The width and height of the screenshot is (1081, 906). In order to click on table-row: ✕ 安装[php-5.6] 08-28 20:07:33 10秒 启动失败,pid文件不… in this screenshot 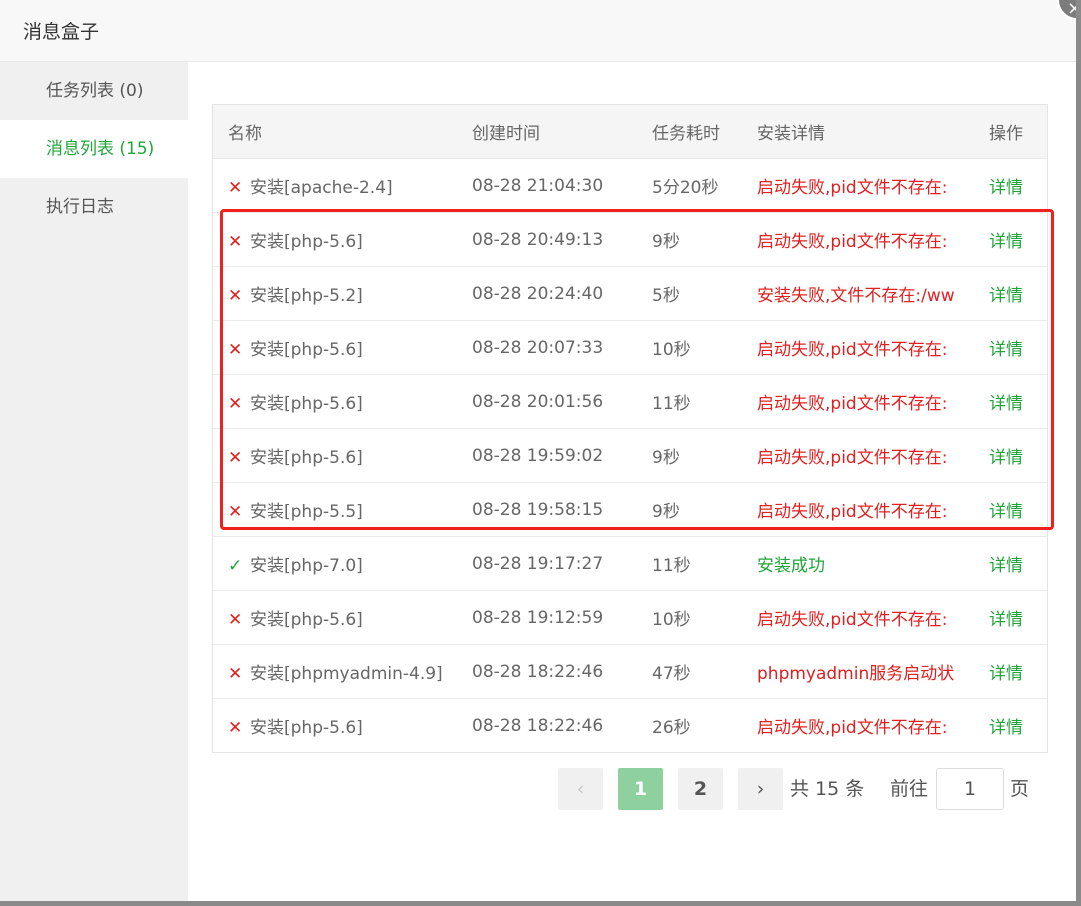, I will do `click(630, 347)`.